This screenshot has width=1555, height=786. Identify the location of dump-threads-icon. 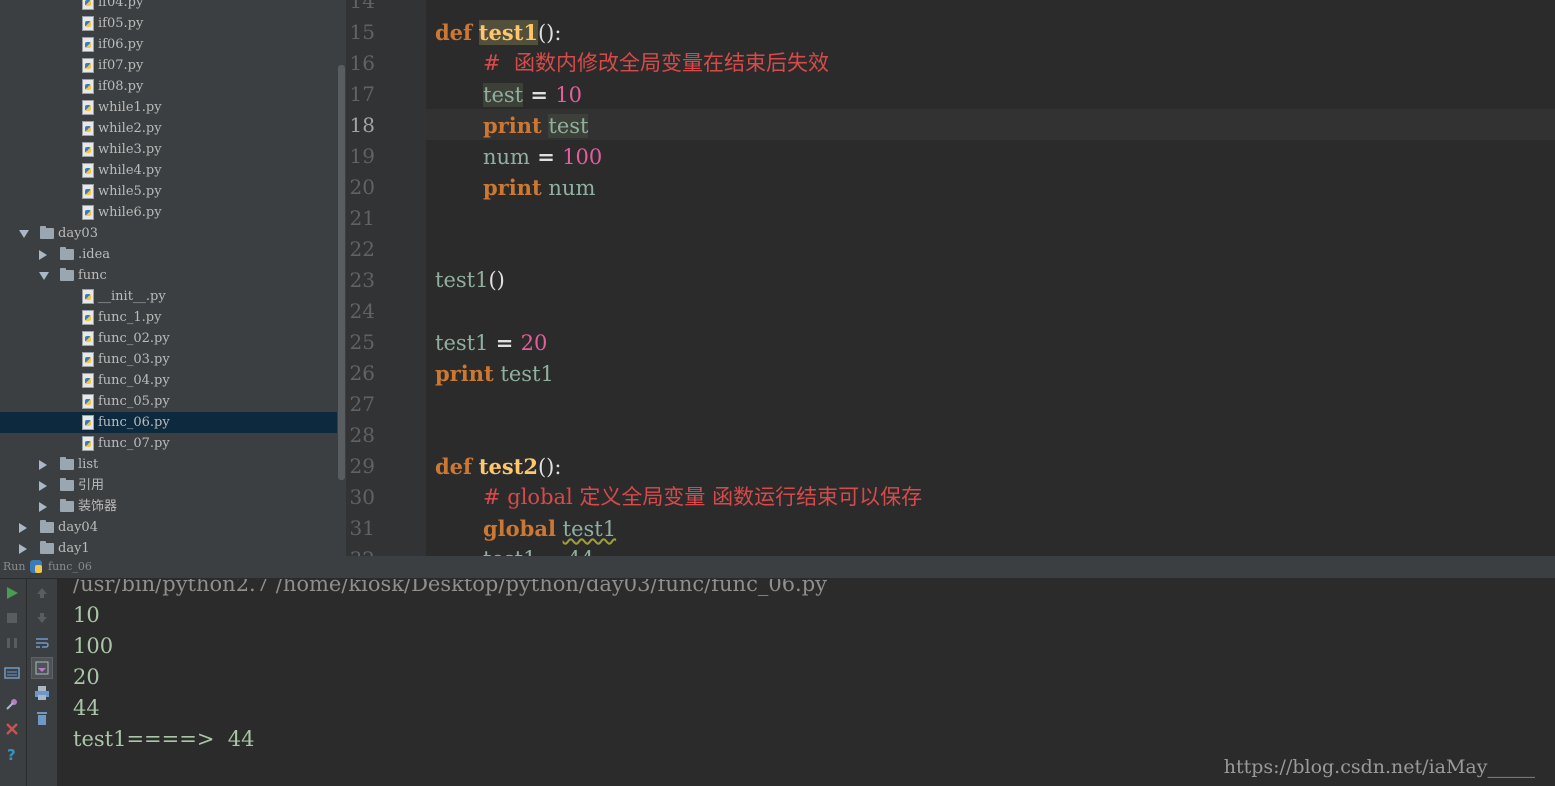
(12, 673).